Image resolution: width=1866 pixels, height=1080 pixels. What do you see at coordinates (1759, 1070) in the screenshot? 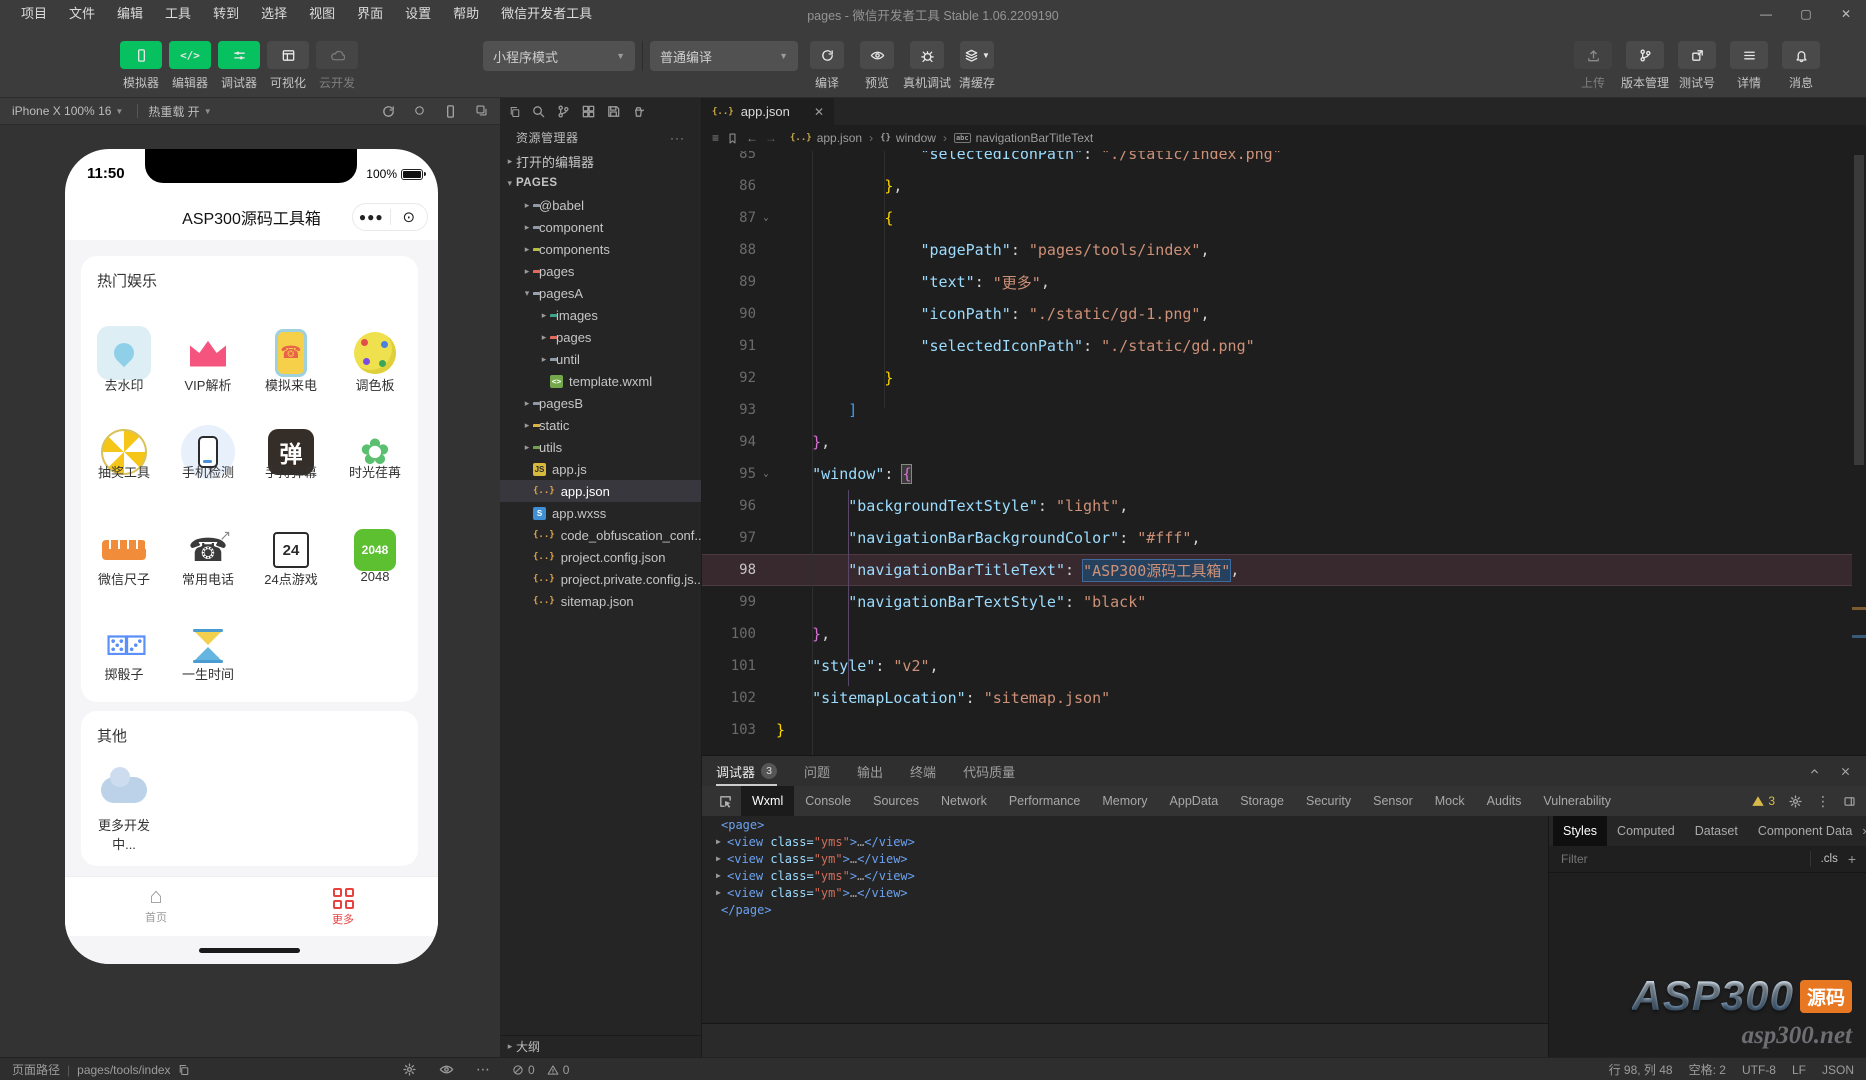
I see `encoding: UTF-8` at bounding box center [1759, 1070].